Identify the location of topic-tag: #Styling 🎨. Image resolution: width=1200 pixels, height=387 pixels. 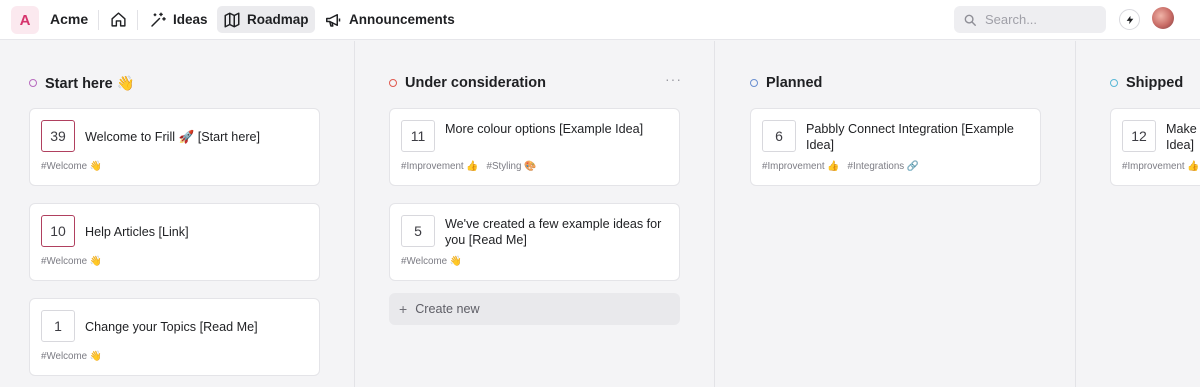
(512, 166).